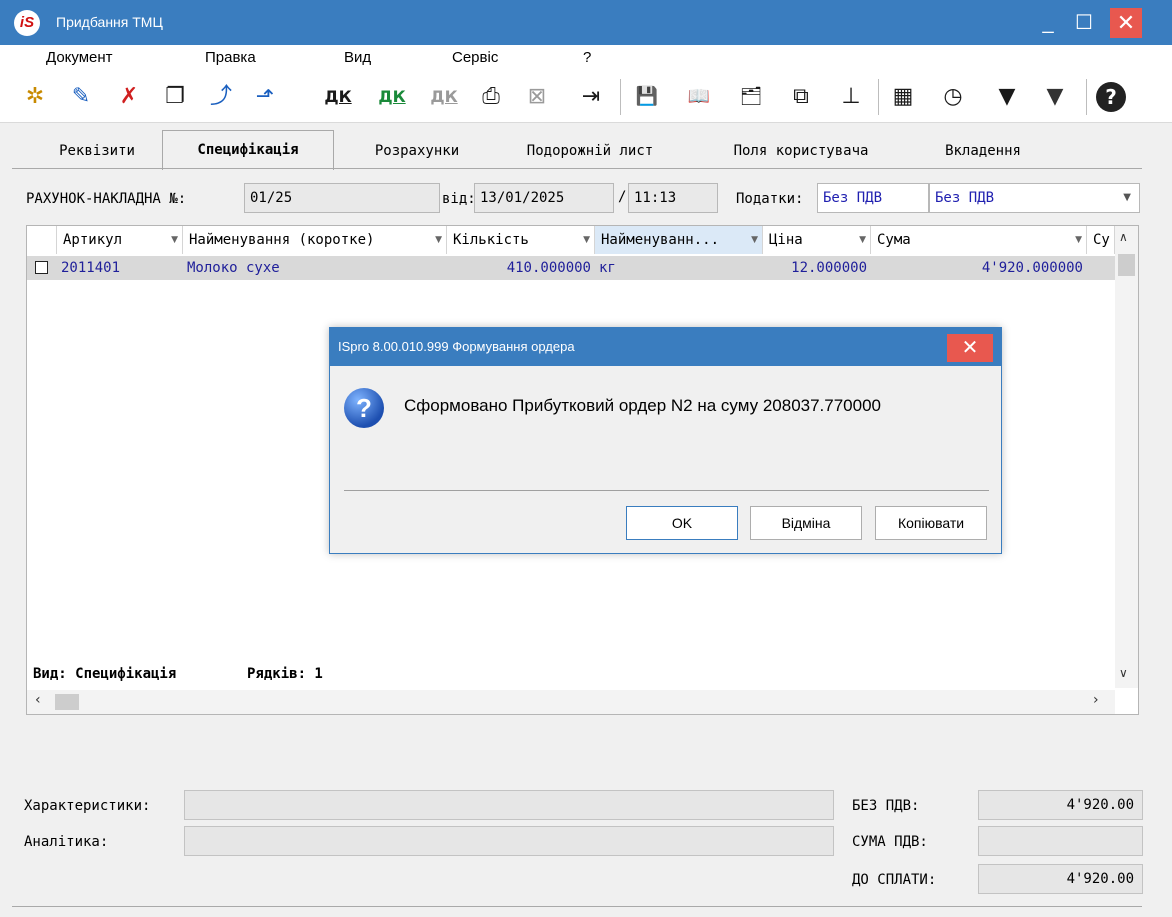 The image size is (1172, 917). What do you see at coordinates (577, 906) in the screenshot?
I see `footer-divider` at bounding box center [577, 906].